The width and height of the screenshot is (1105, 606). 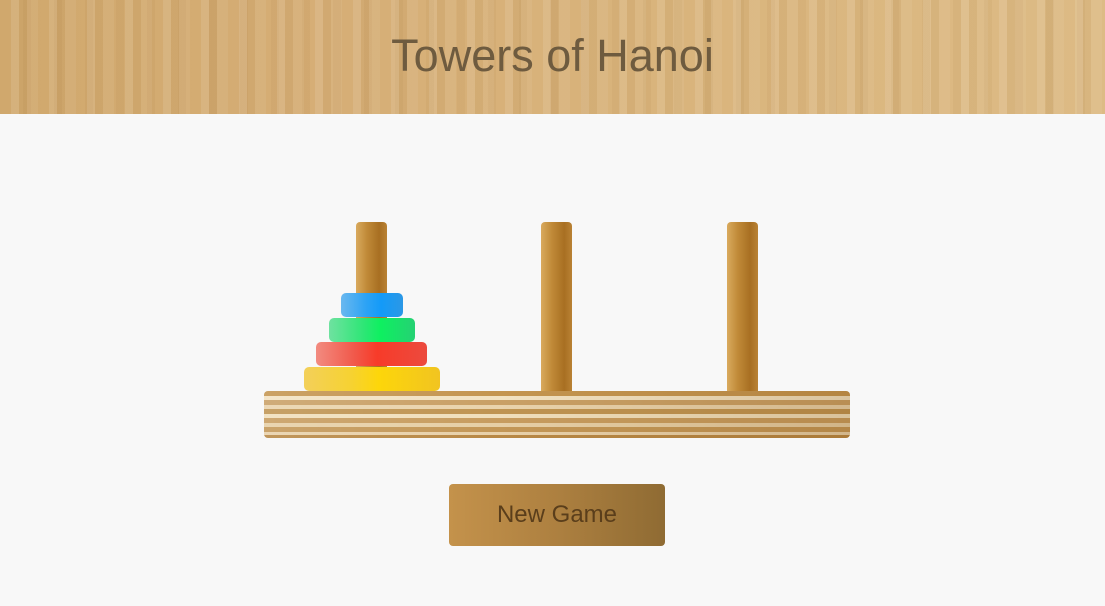 I want to click on page-title: Towers of Hanoi, so click(x=552, y=55).